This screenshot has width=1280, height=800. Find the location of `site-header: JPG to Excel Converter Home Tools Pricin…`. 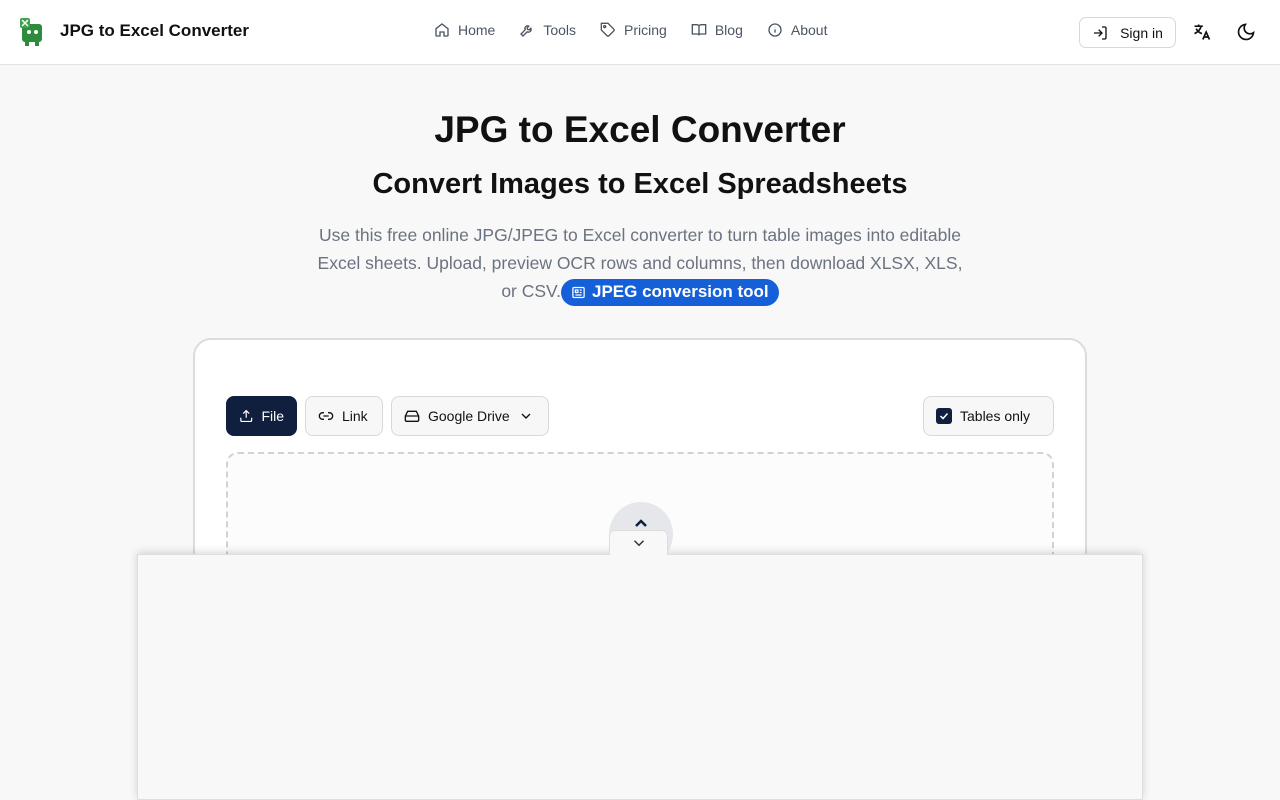

site-header: JPG to Excel Converter Home Tools Pricin… is located at coordinates (640, 32).